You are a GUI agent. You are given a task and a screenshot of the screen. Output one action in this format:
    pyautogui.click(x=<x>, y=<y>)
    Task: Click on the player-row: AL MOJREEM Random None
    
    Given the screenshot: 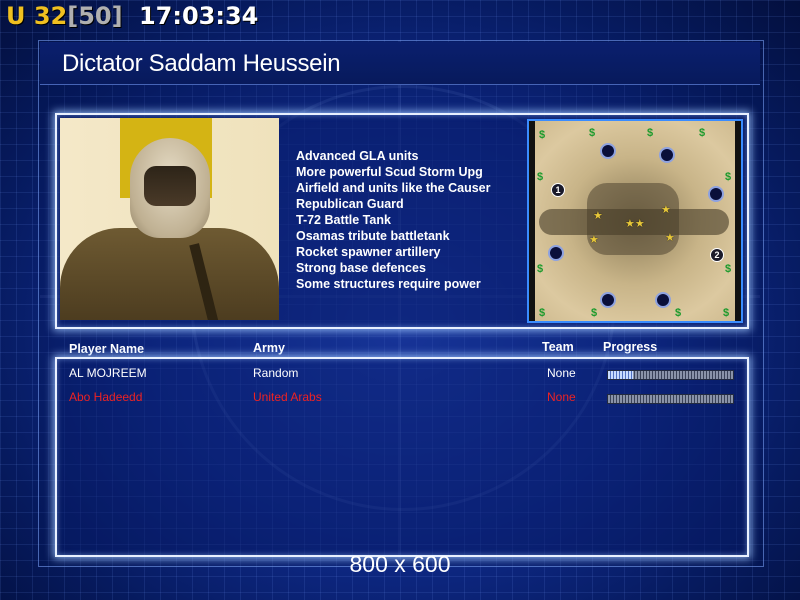 What is the action you would take?
    pyautogui.click(x=400, y=375)
    